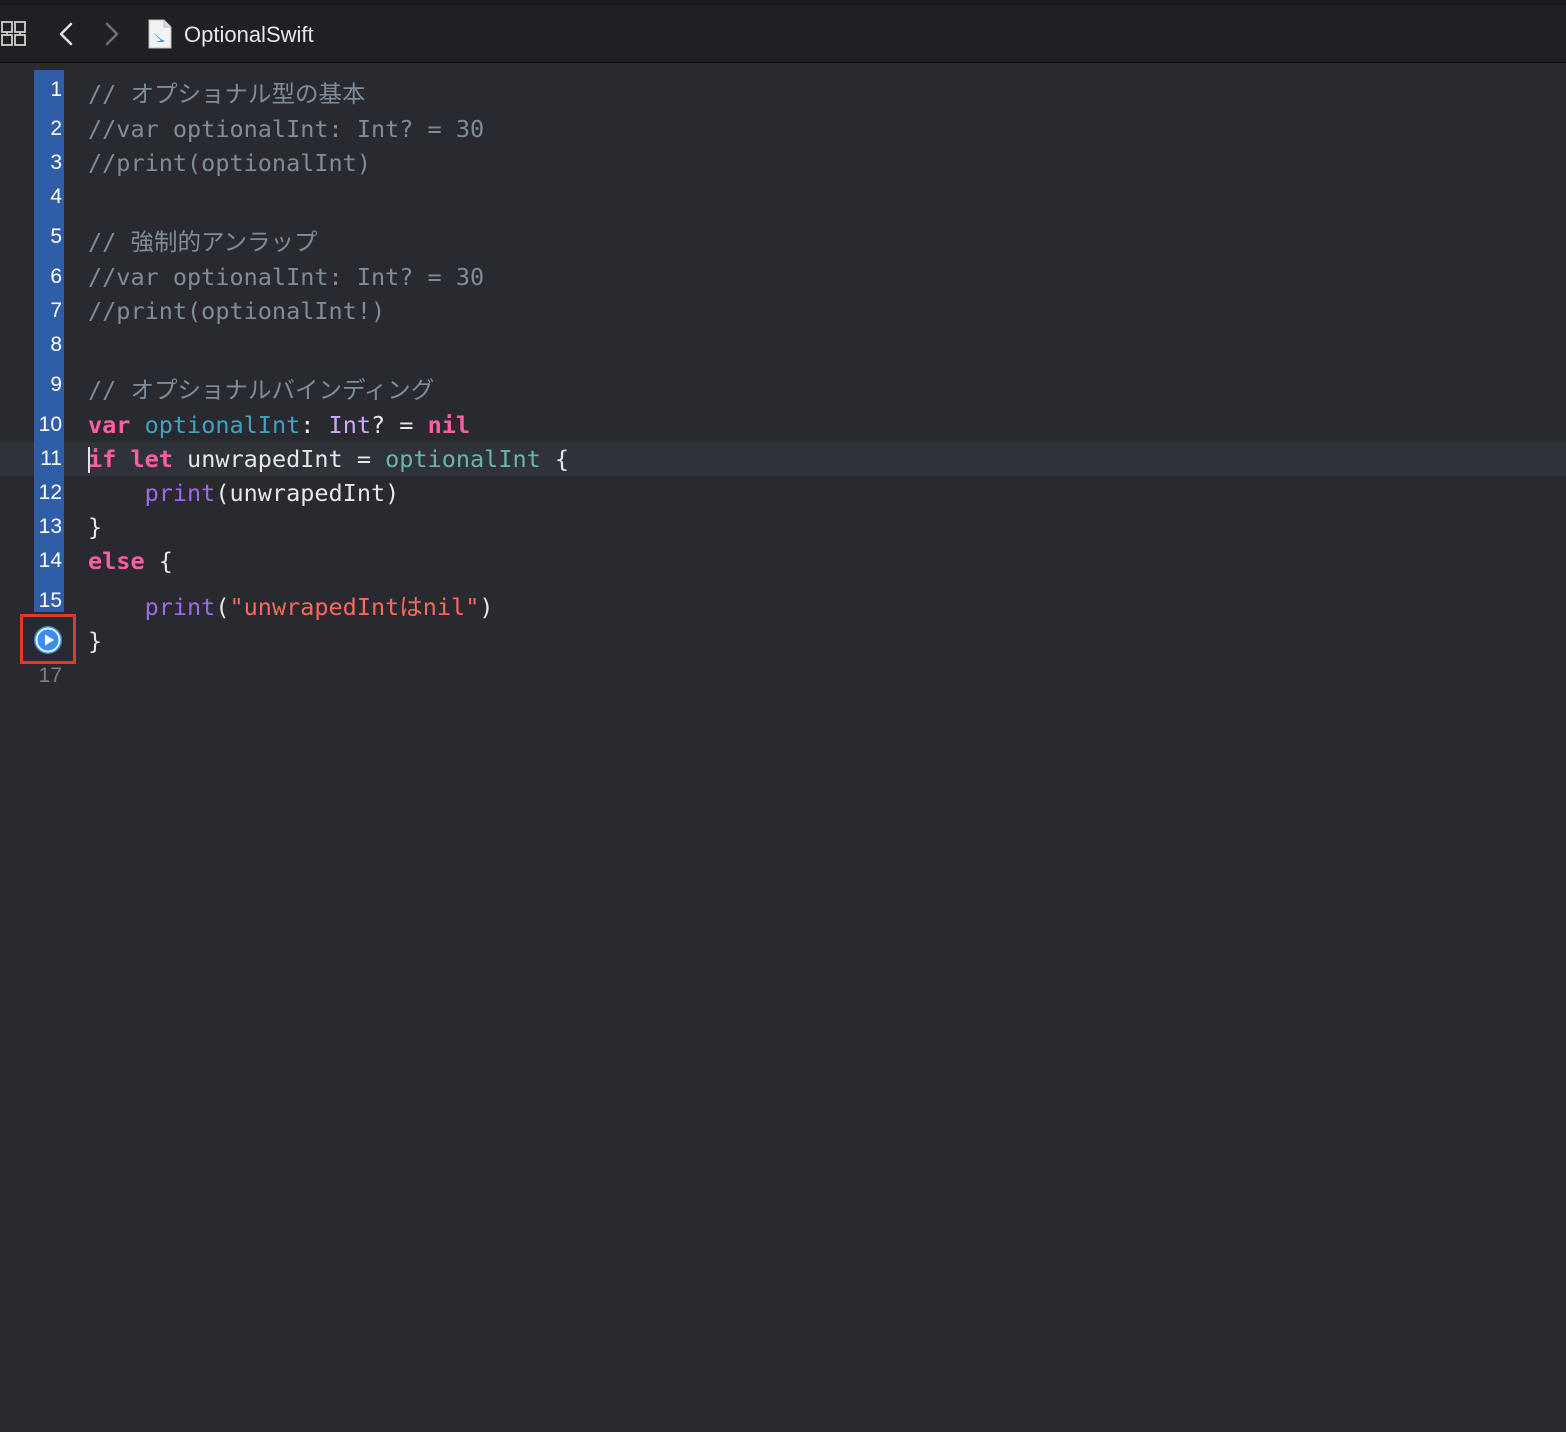 The height and width of the screenshot is (1432, 1566). I want to click on line-number: 4, so click(45, 197).